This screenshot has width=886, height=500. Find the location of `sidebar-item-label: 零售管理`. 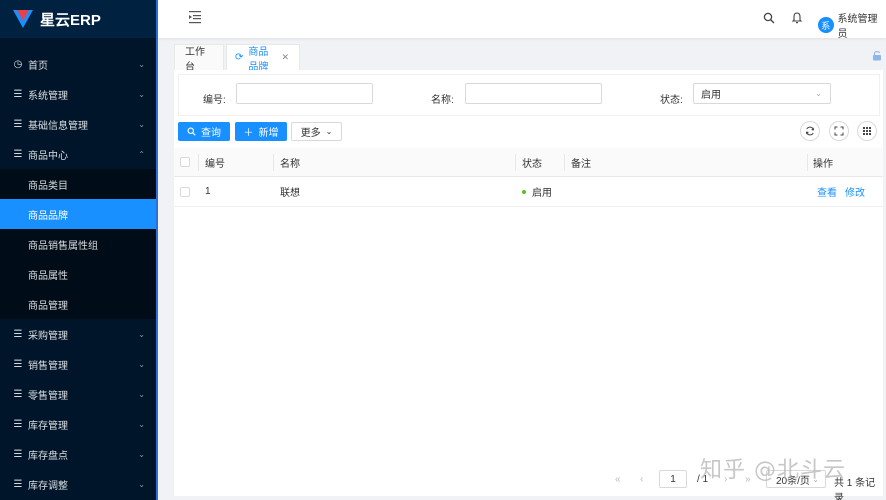

sidebar-item-label: 零售管理 is located at coordinates (48, 396).